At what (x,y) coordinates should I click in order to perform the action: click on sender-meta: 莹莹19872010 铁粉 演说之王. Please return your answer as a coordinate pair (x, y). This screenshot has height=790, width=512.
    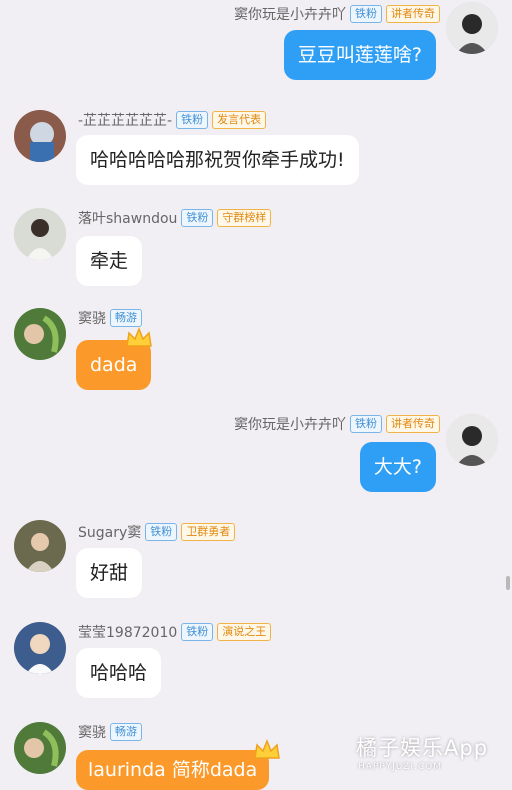
    Looking at the image, I should click on (175, 632).